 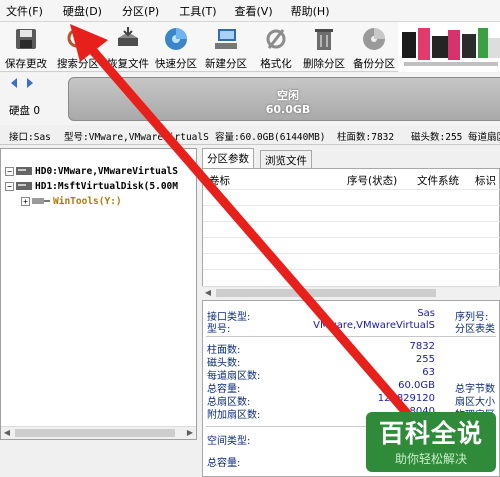 What do you see at coordinates (26, 64) in the screenshot?
I see `save-changes-label: 保存更改` at bounding box center [26, 64].